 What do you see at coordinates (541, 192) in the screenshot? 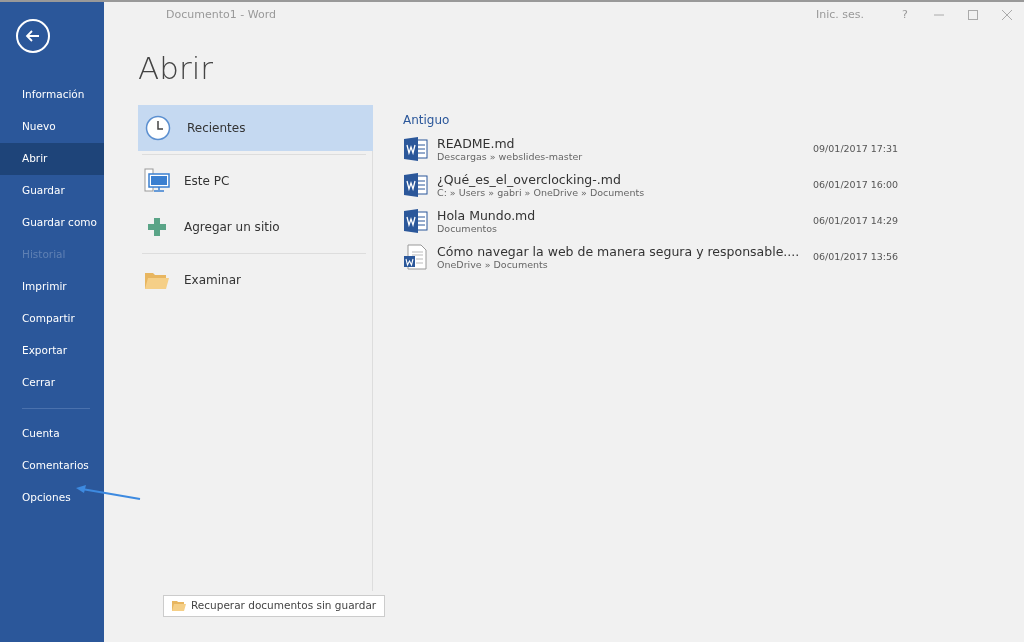
I see `file-path: C: » Users » gabri » OneDrive » Documents` at bounding box center [541, 192].